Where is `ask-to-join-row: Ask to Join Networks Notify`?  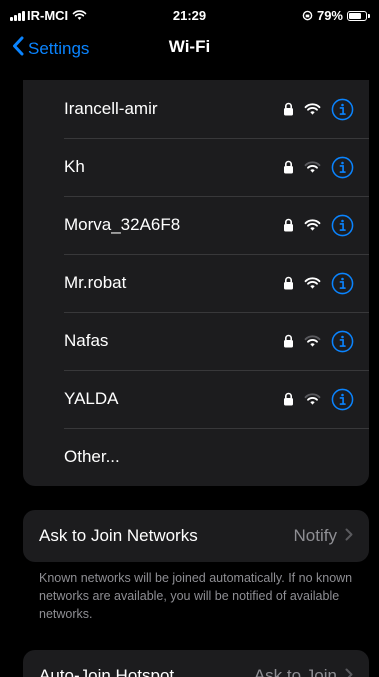
ask-to-join-row: Ask to Join Networks Notify is located at coordinates (196, 536).